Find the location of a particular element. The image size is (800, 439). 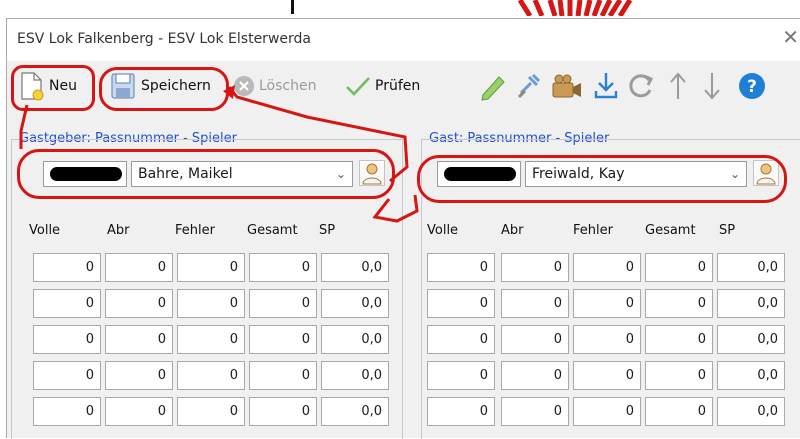

save-button: Speichern is located at coordinates (160, 86).